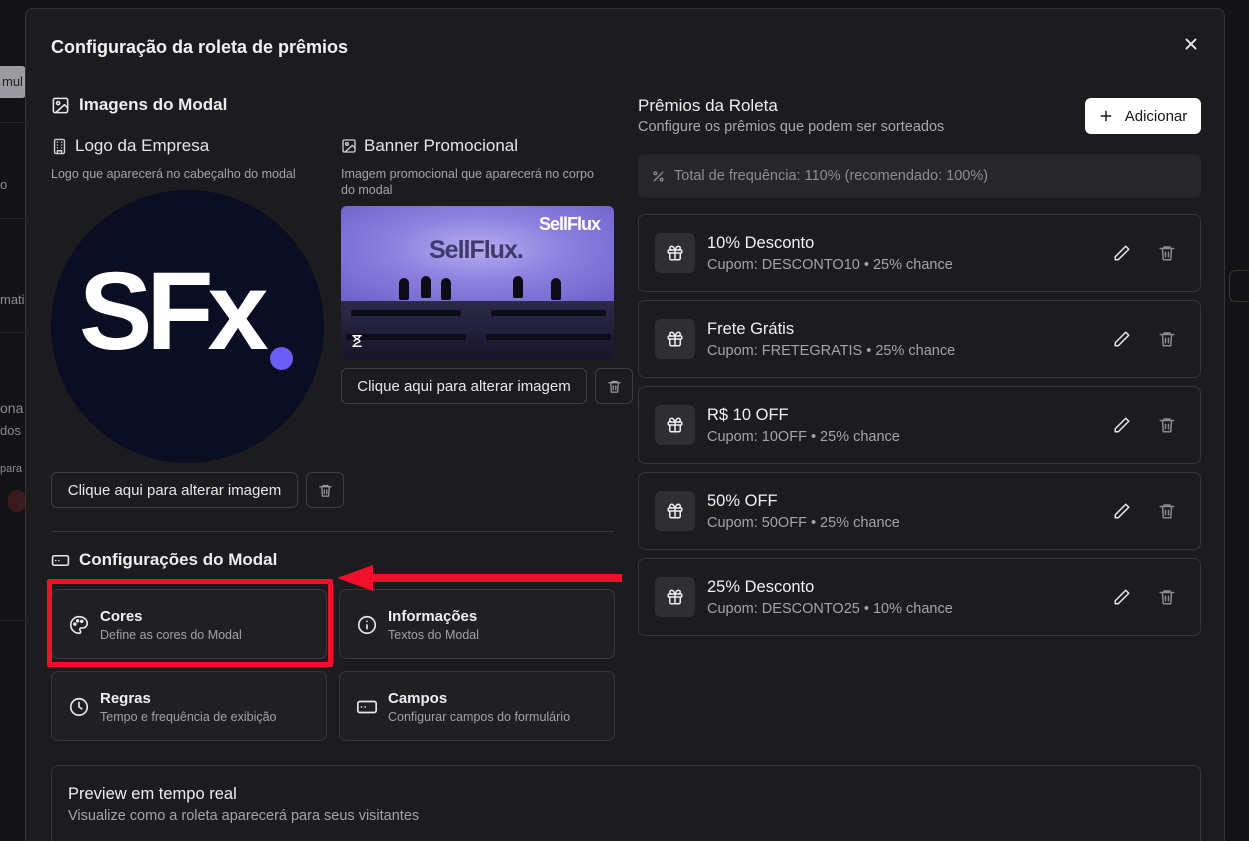 Image resolution: width=1249 pixels, height=841 pixels. What do you see at coordinates (434, 635) in the screenshot?
I see `config-card-desc: Textos do Modal` at bounding box center [434, 635].